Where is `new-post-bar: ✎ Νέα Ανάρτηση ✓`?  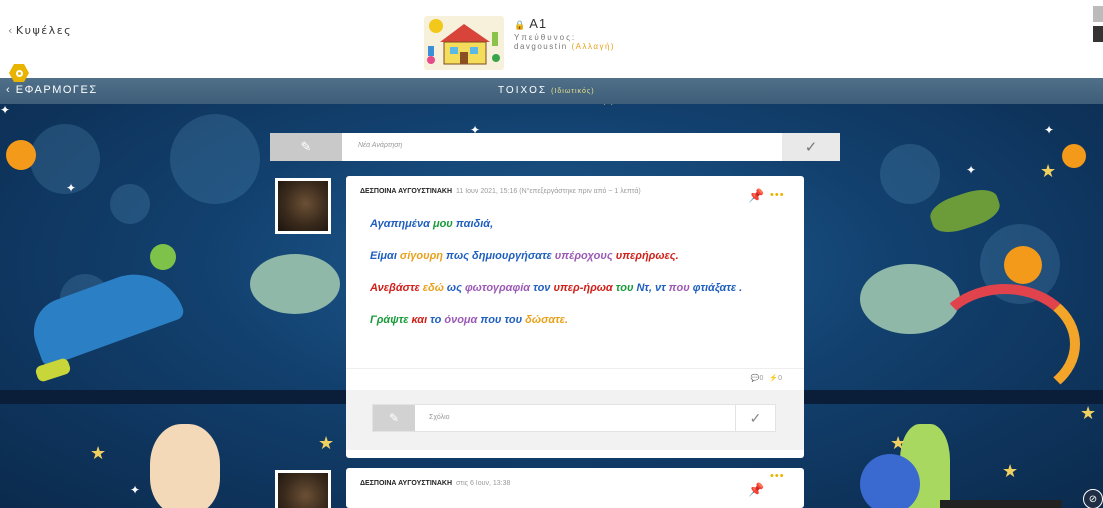 new-post-bar: ✎ Νέα Ανάρτηση ✓ is located at coordinates (555, 147).